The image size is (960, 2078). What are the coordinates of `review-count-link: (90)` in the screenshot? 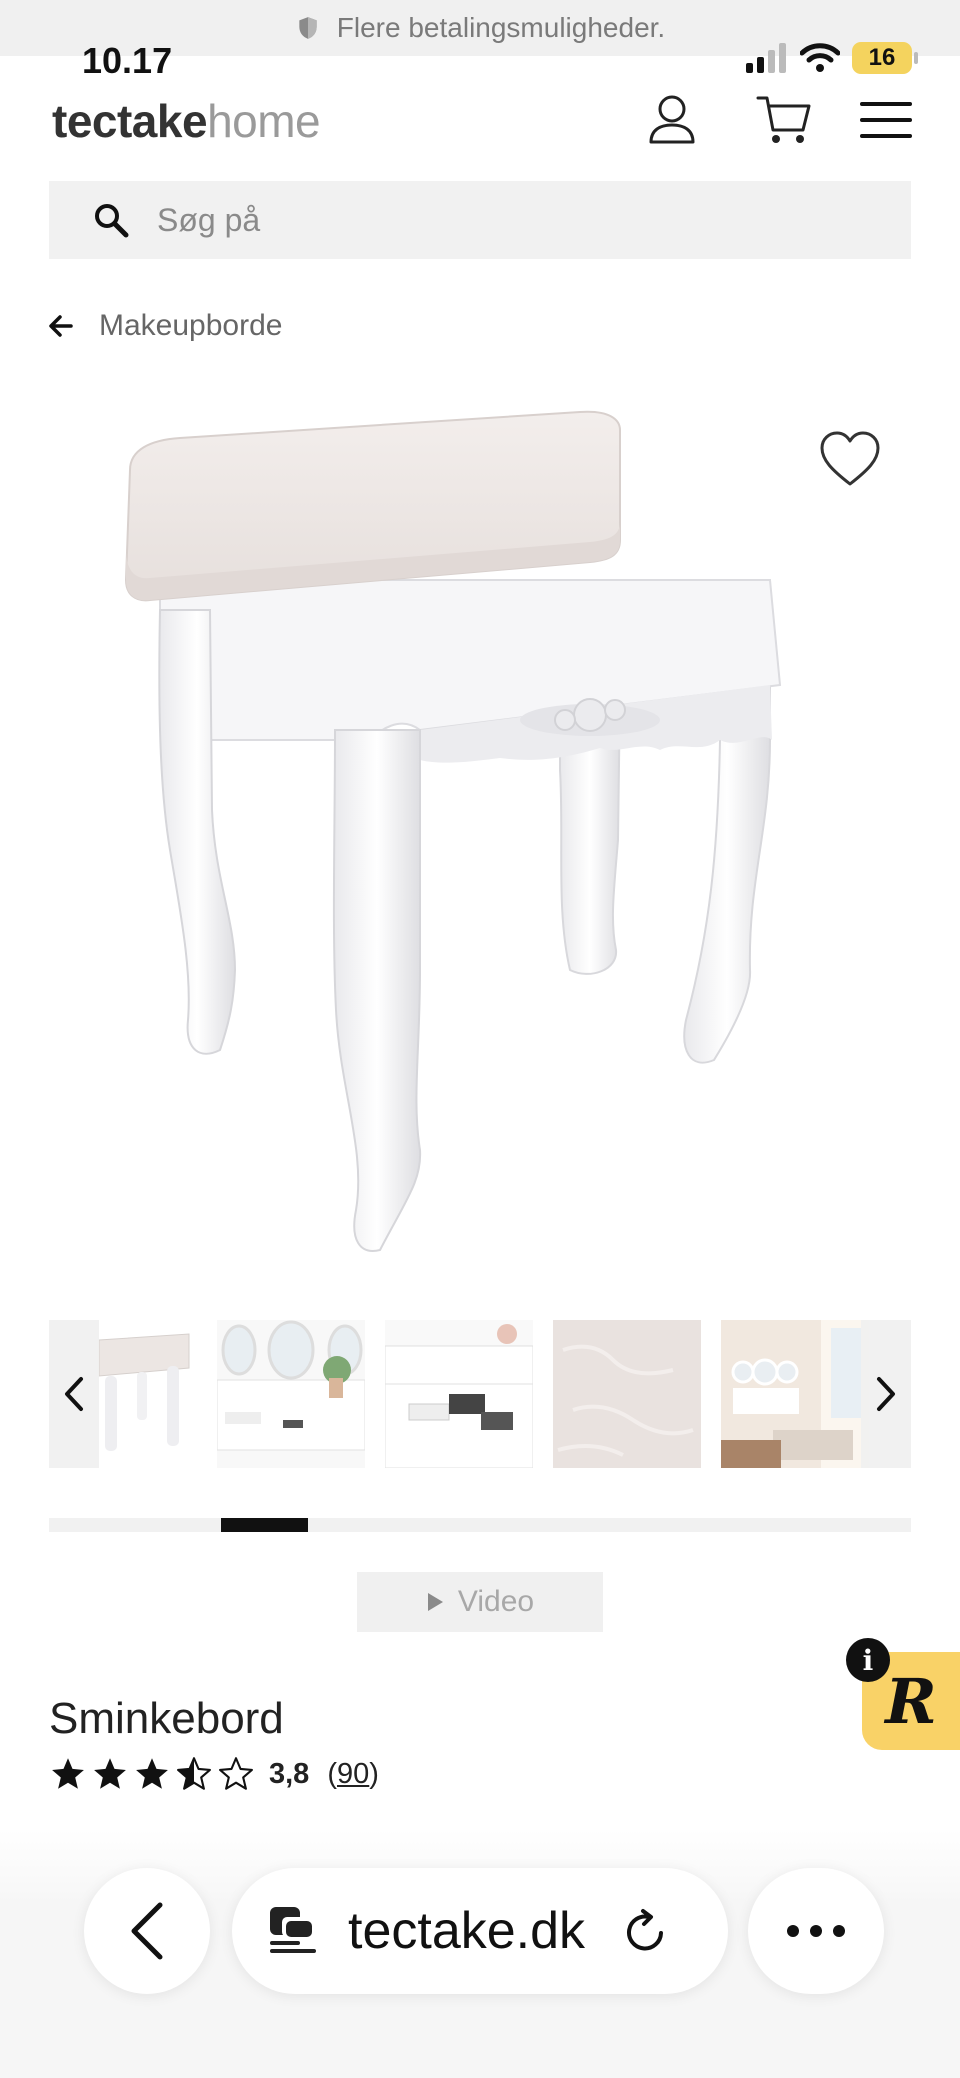 It's located at (353, 1774).